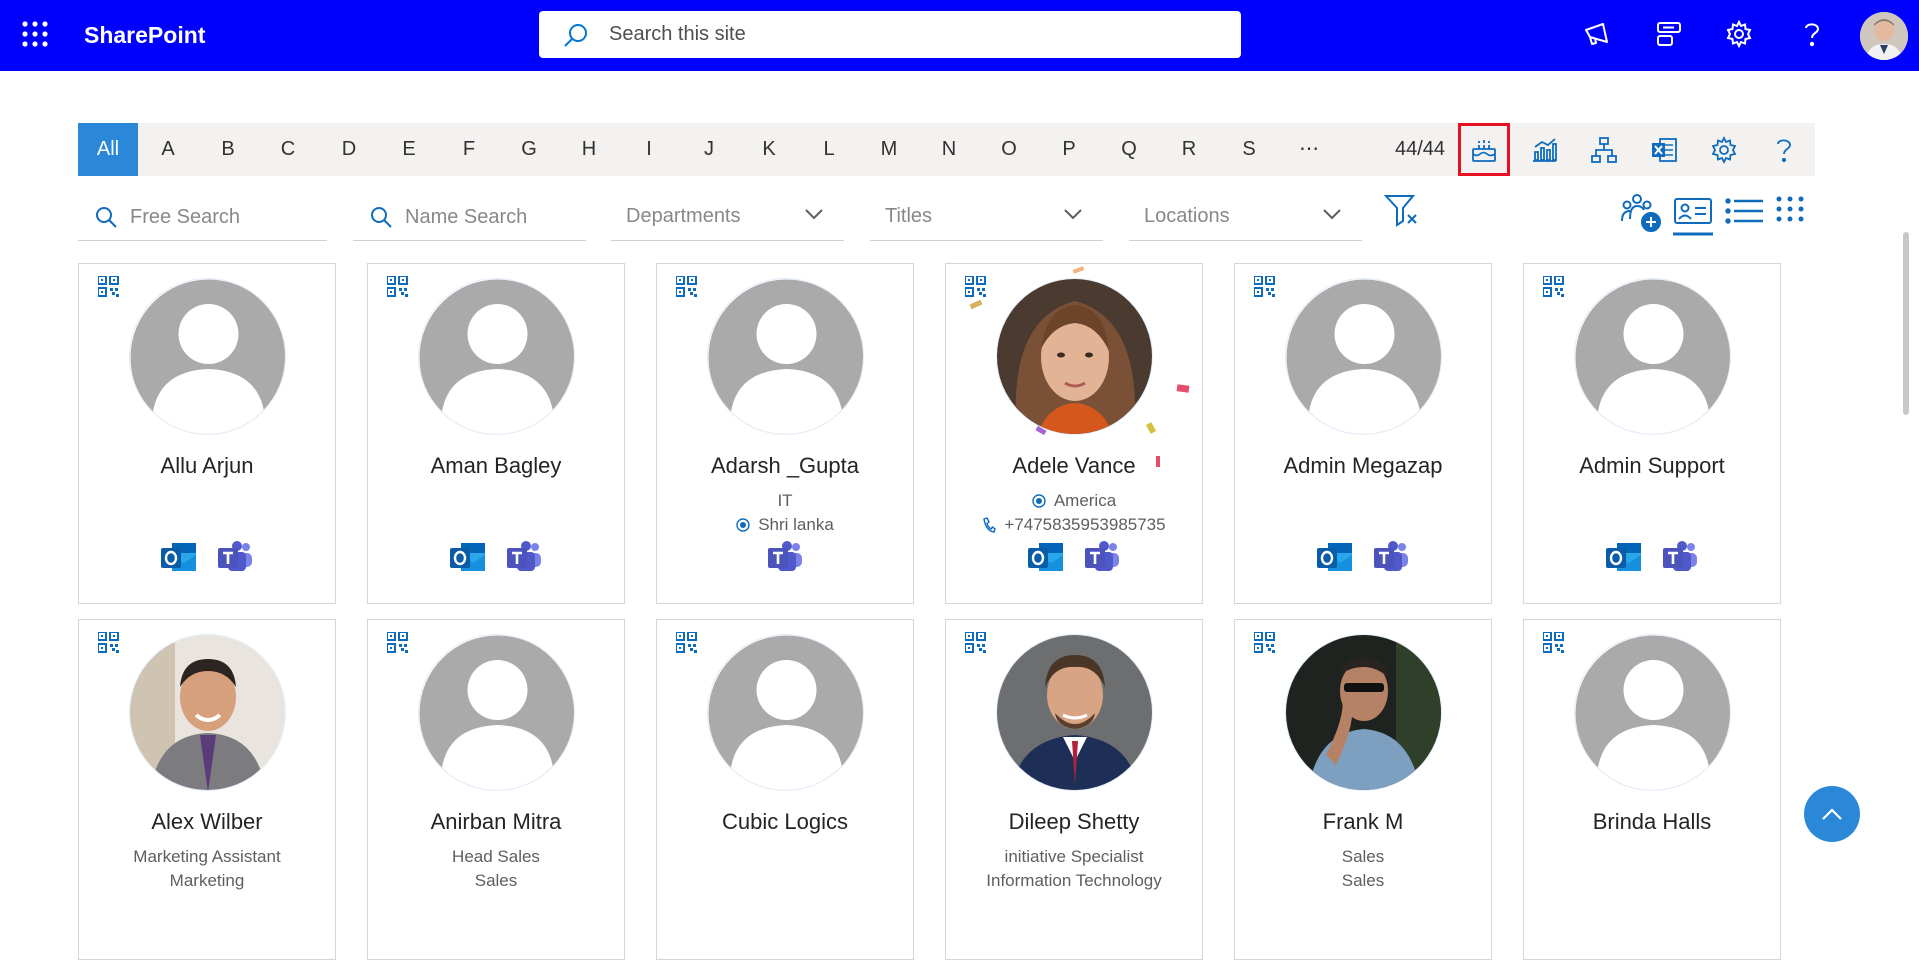 The image size is (1919, 960). I want to click on excel-export-icon, so click(1664, 149).